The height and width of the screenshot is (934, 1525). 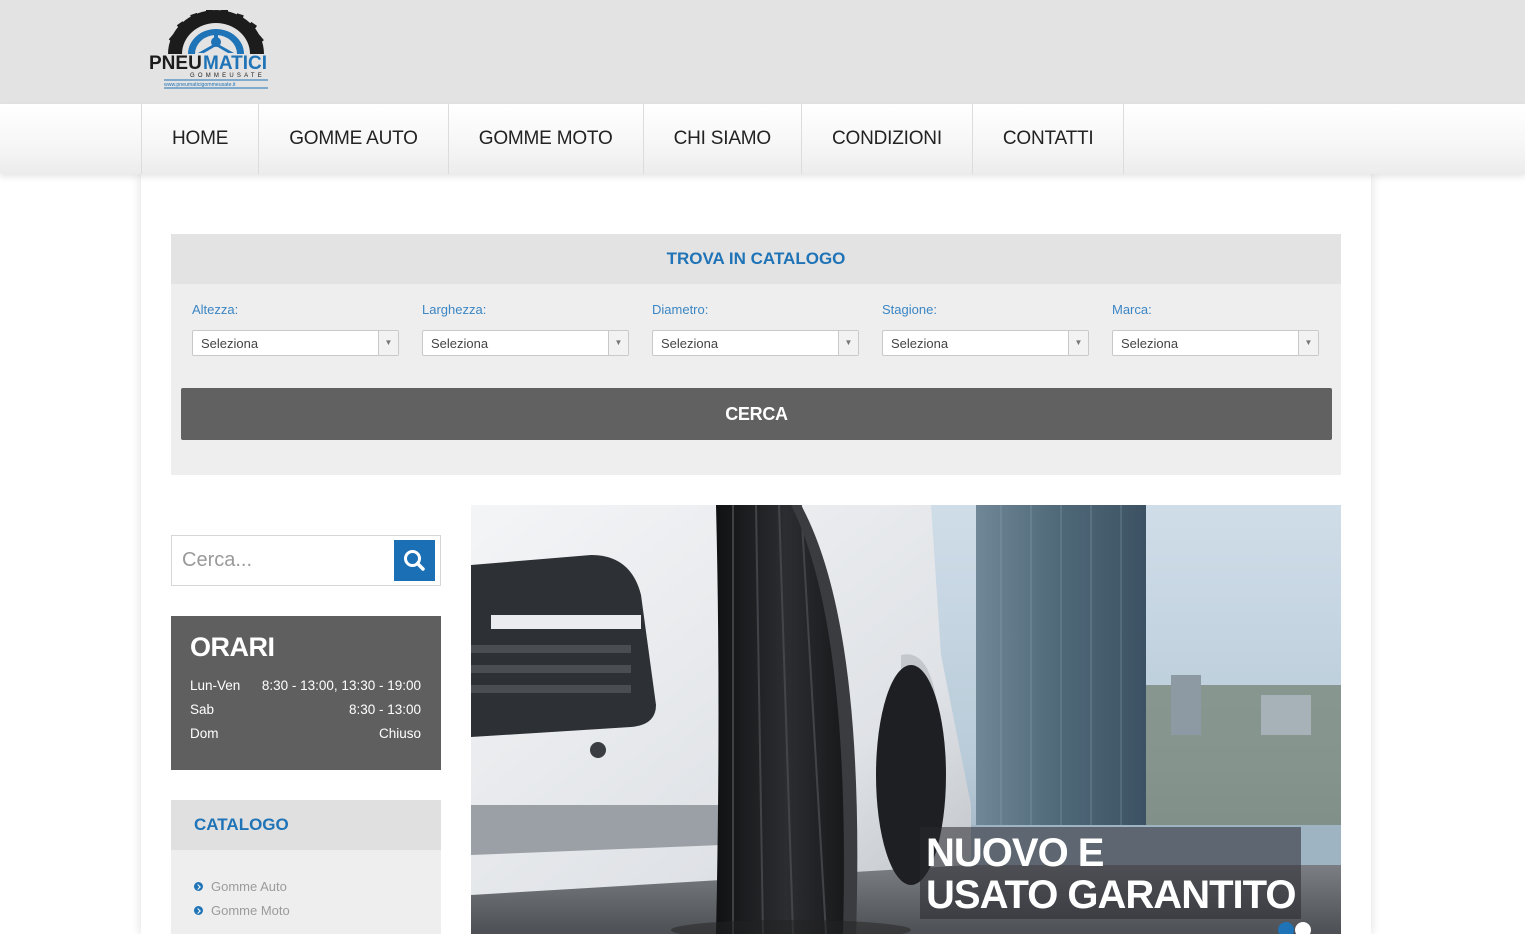 What do you see at coordinates (755, 343) in the screenshot?
I see `select-diametro: Seleziona ▼` at bounding box center [755, 343].